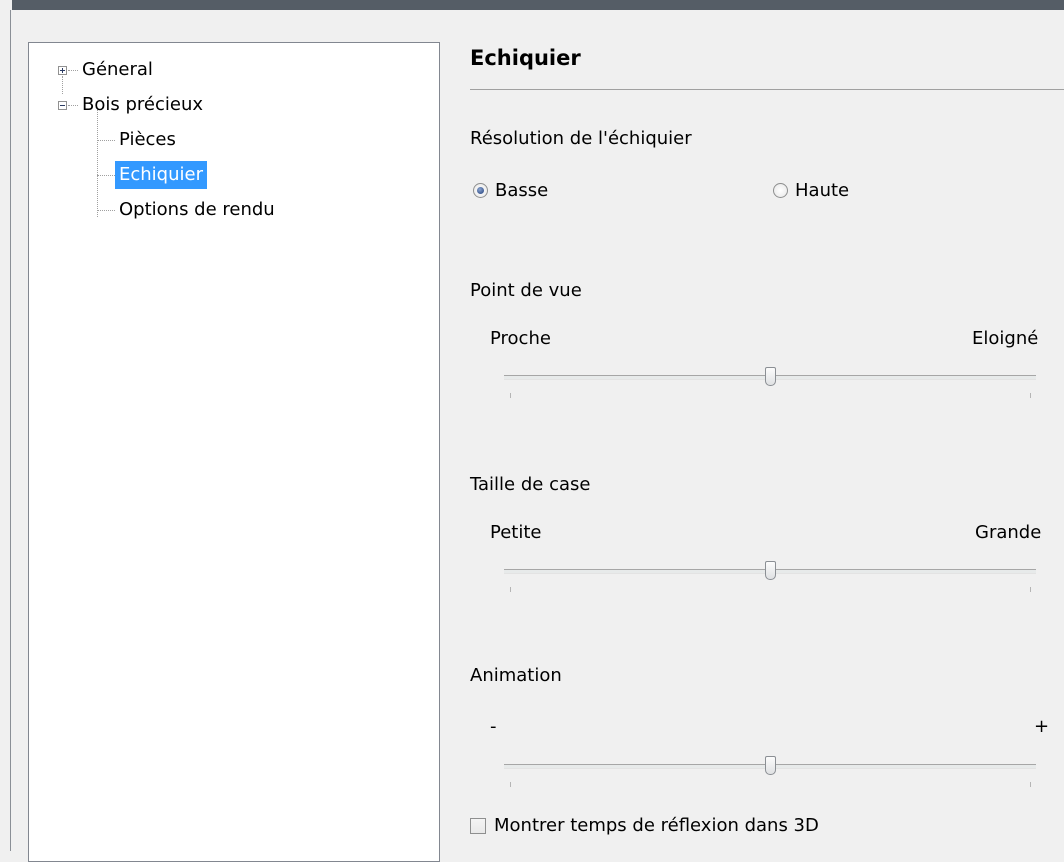 The width and height of the screenshot is (1064, 862). I want to click on radio-label: Basse, so click(522, 190).